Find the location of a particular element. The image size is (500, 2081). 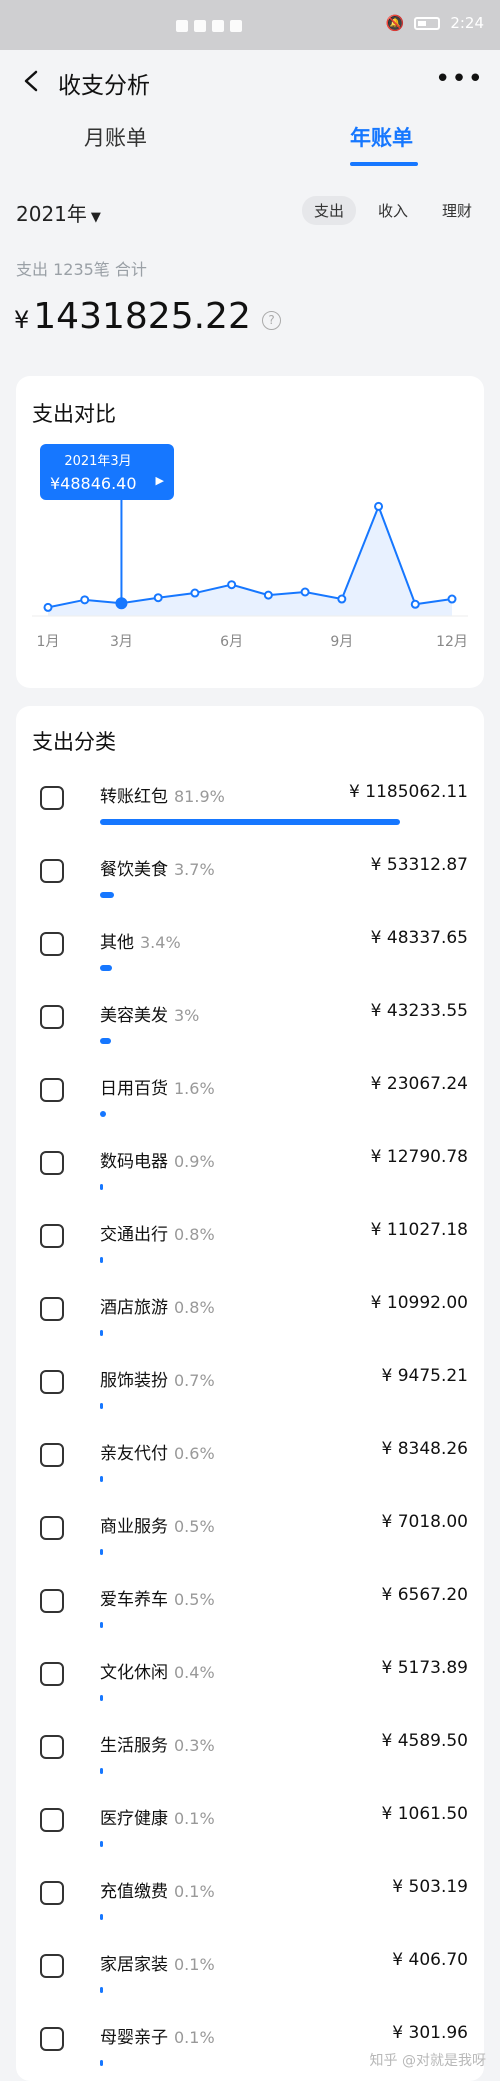

category-amount: ¥ 23067.24 is located at coordinates (419, 1084).